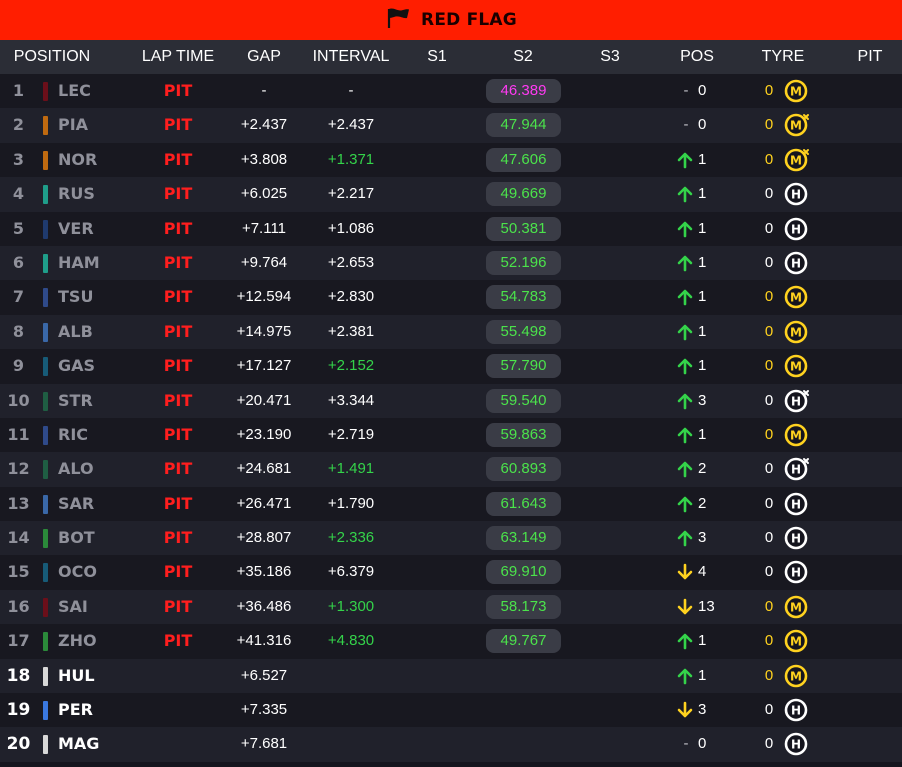 The height and width of the screenshot is (767, 902). I want to click on sector-2-time: 69.910, so click(523, 572).